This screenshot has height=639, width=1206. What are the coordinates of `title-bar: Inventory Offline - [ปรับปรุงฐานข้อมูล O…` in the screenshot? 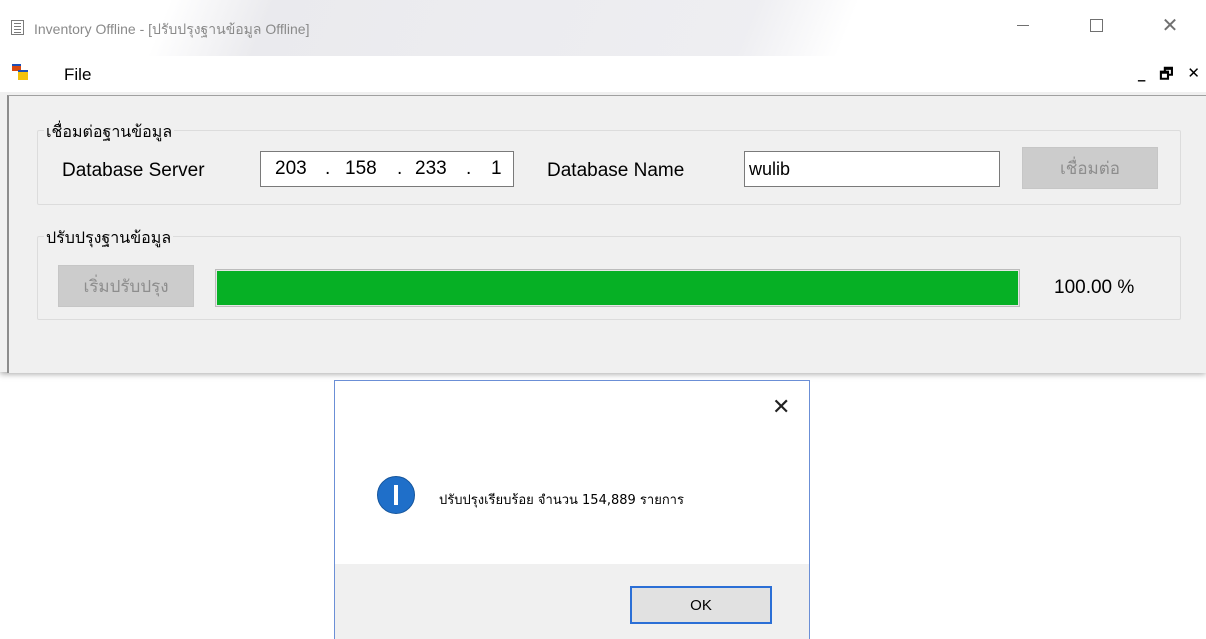 It's located at (603, 28).